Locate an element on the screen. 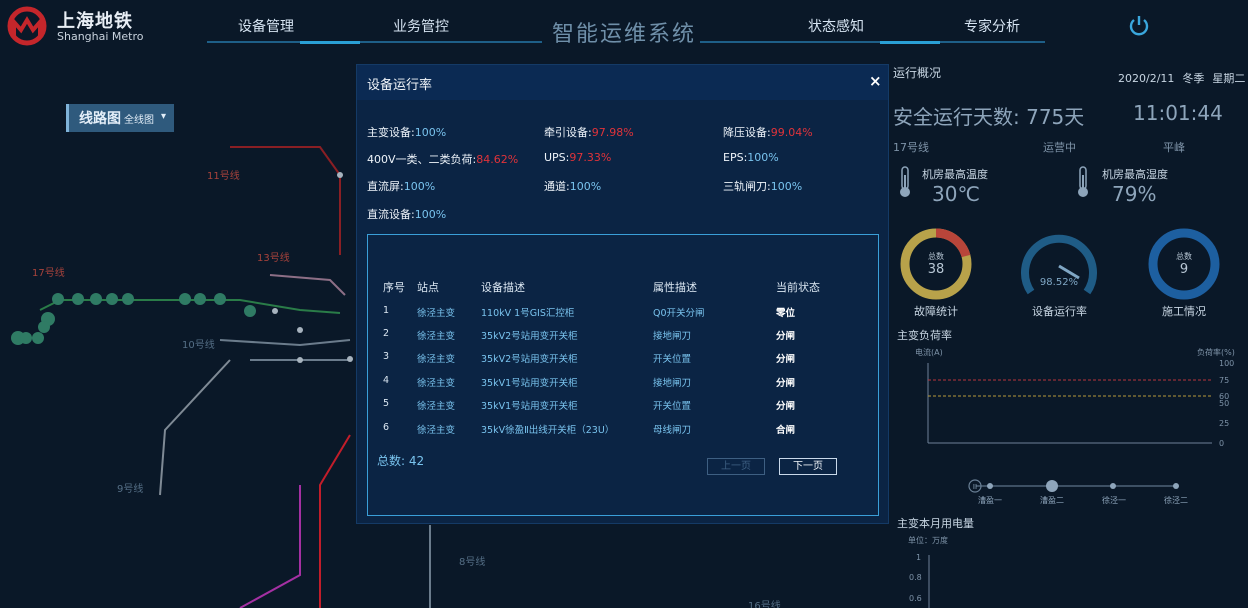 This screenshot has width=1248, height=608. nav-divider-right is located at coordinates (872, 42).